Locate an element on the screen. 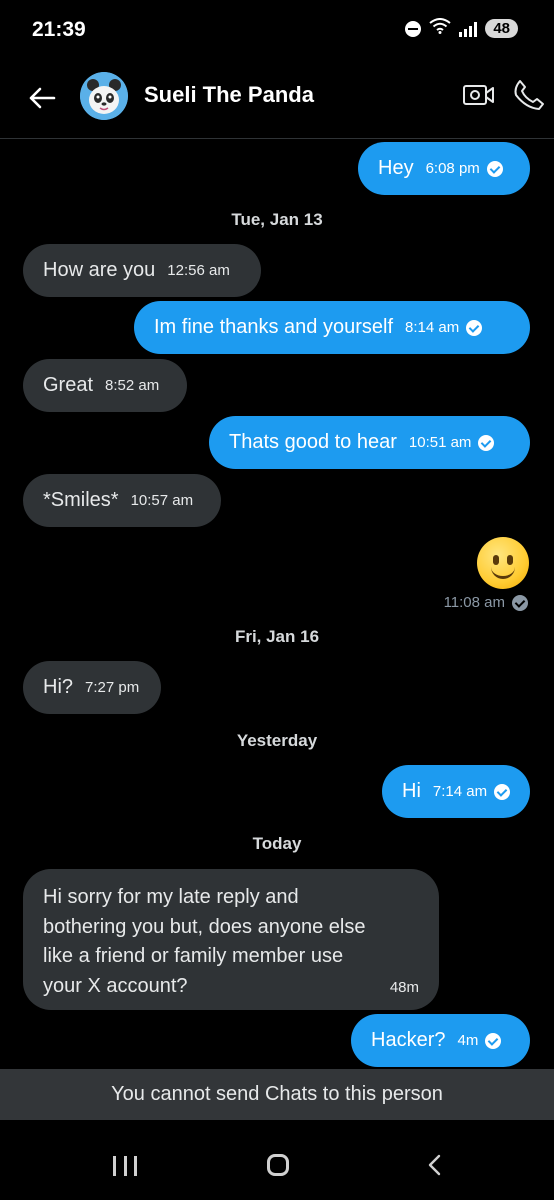  message-bubble-incoming: Hi? 7:27 pm is located at coordinates (92, 687).